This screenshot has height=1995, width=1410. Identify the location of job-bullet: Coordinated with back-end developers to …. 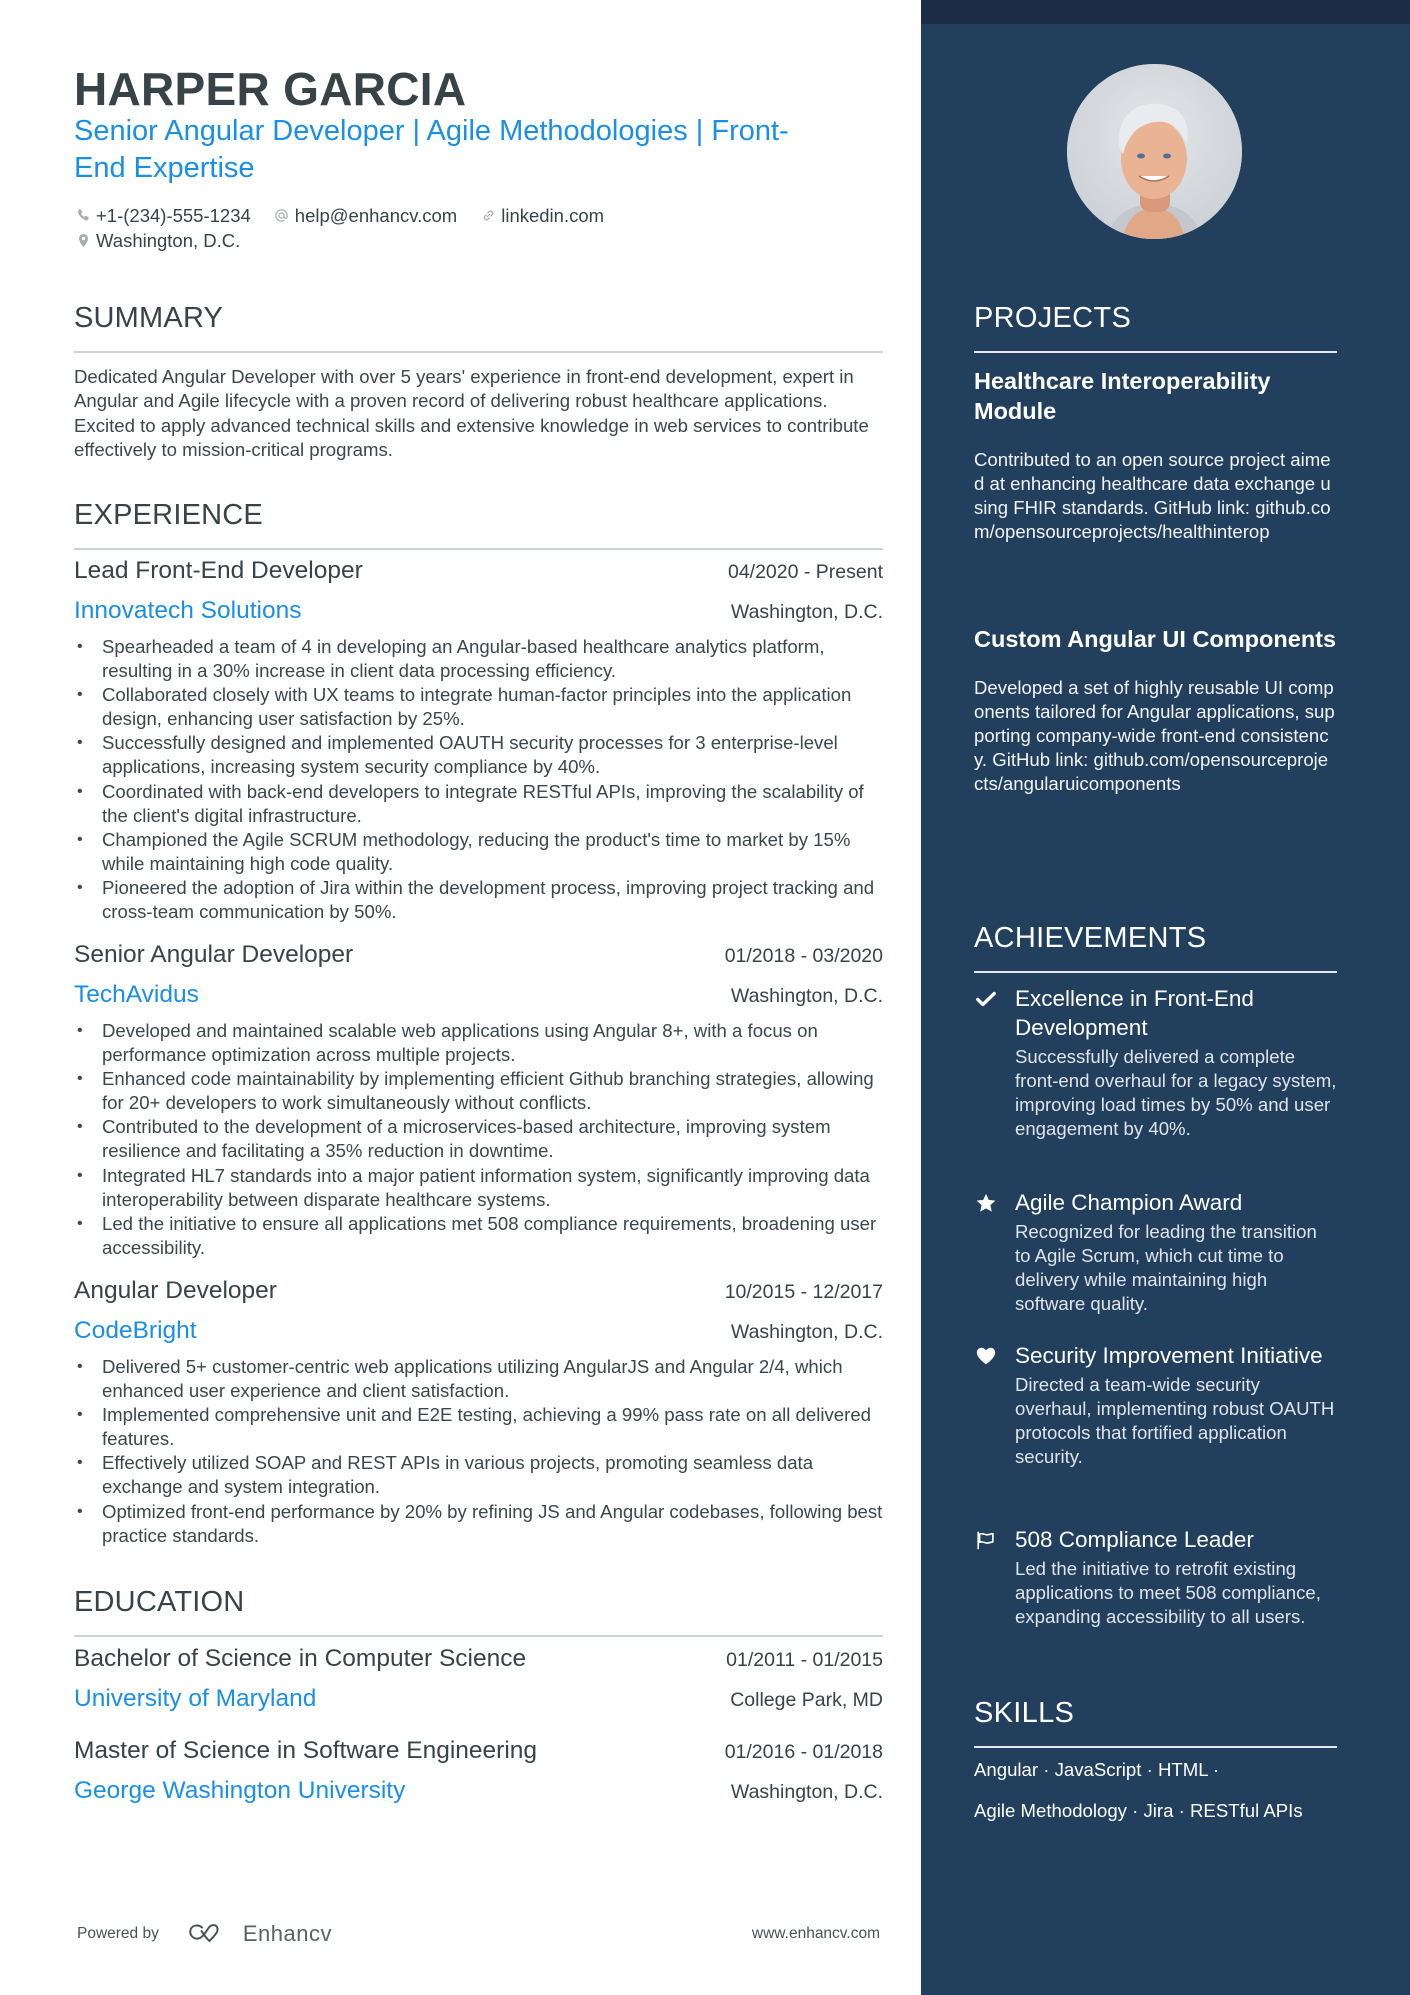
(478, 804).